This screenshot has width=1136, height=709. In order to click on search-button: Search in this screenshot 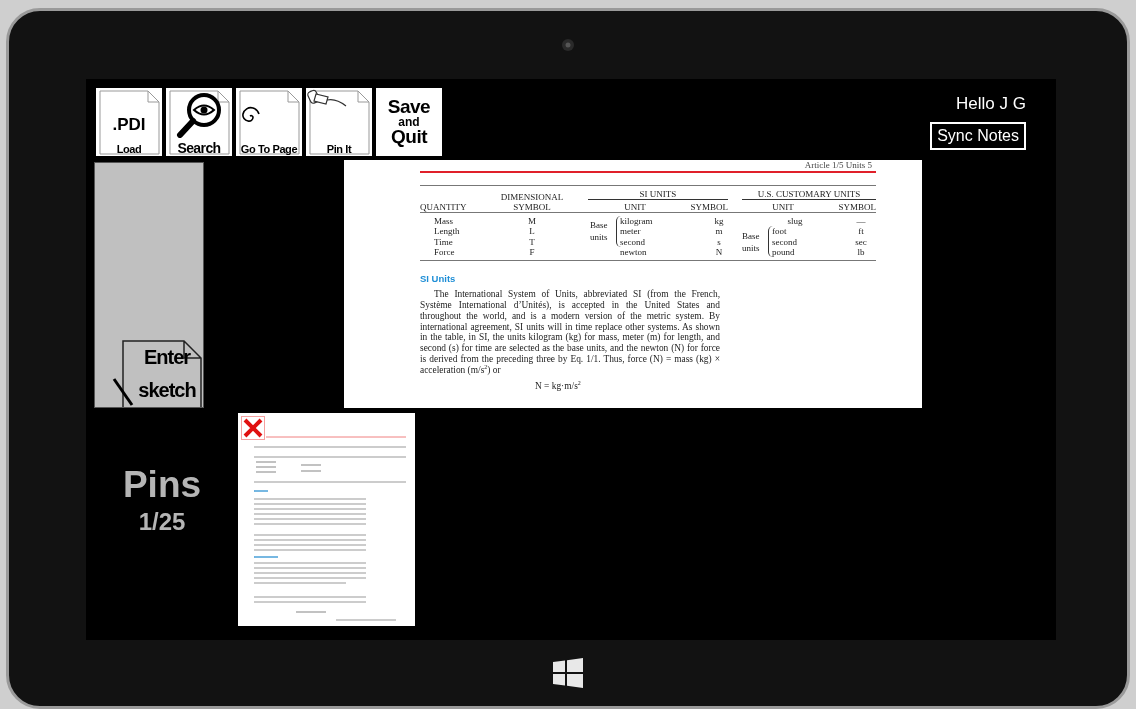, I will do `click(199, 122)`.